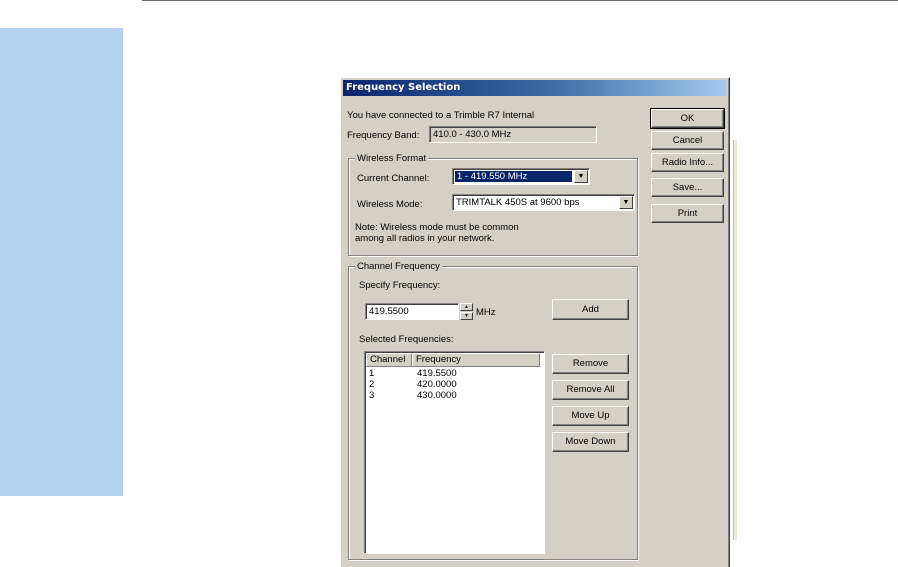 This screenshot has width=898, height=567. What do you see at coordinates (437, 373) in the screenshot?
I see `frequency-cell: 419.5500` at bounding box center [437, 373].